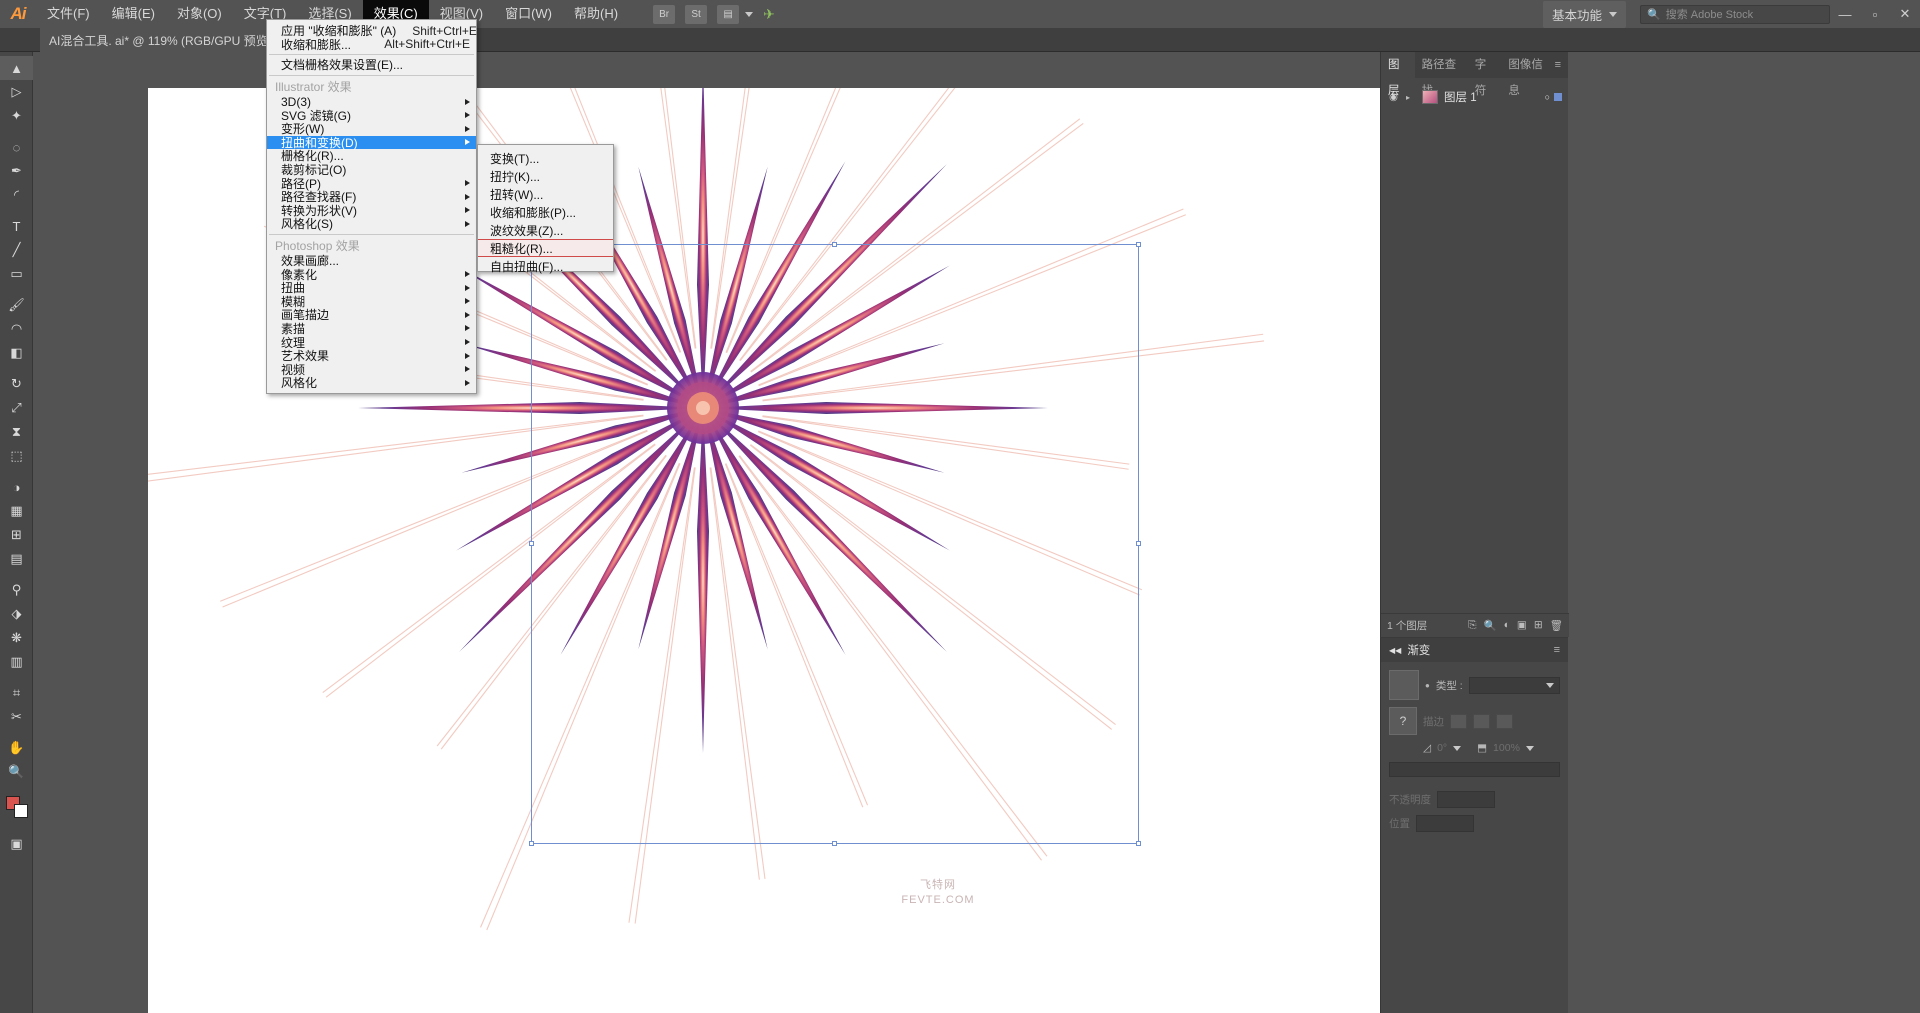 The image size is (1920, 1013). What do you see at coordinates (1403, 721) in the screenshot?
I see `help-icon: ?` at bounding box center [1403, 721].